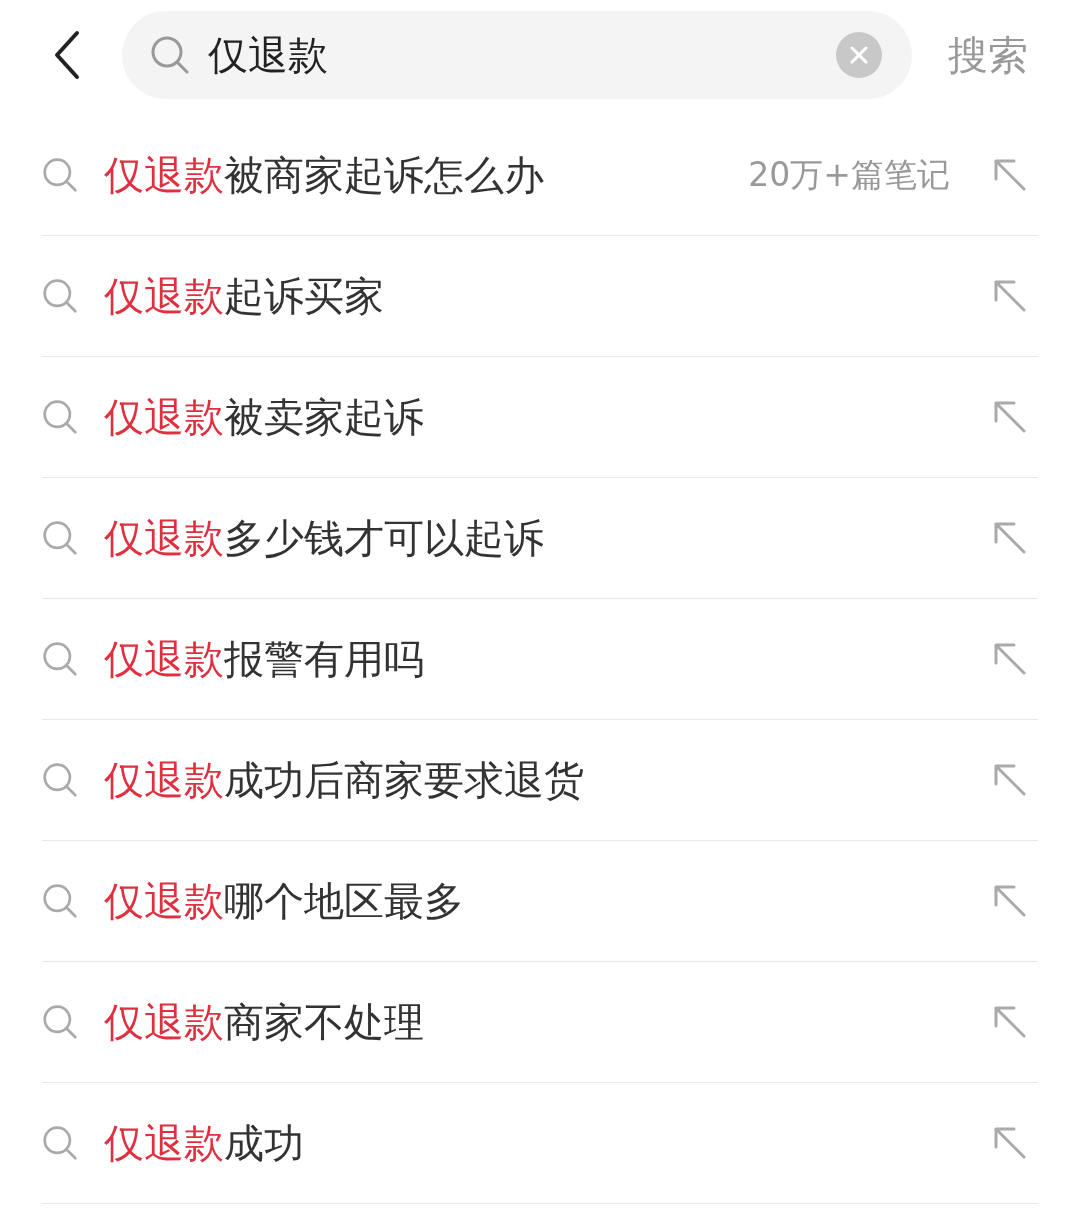  What do you see at coordinates (540, 901) in the screenshot?
I see `suggestion-item: 仅退款哪个地区最多` at bounding box center [540, 901].